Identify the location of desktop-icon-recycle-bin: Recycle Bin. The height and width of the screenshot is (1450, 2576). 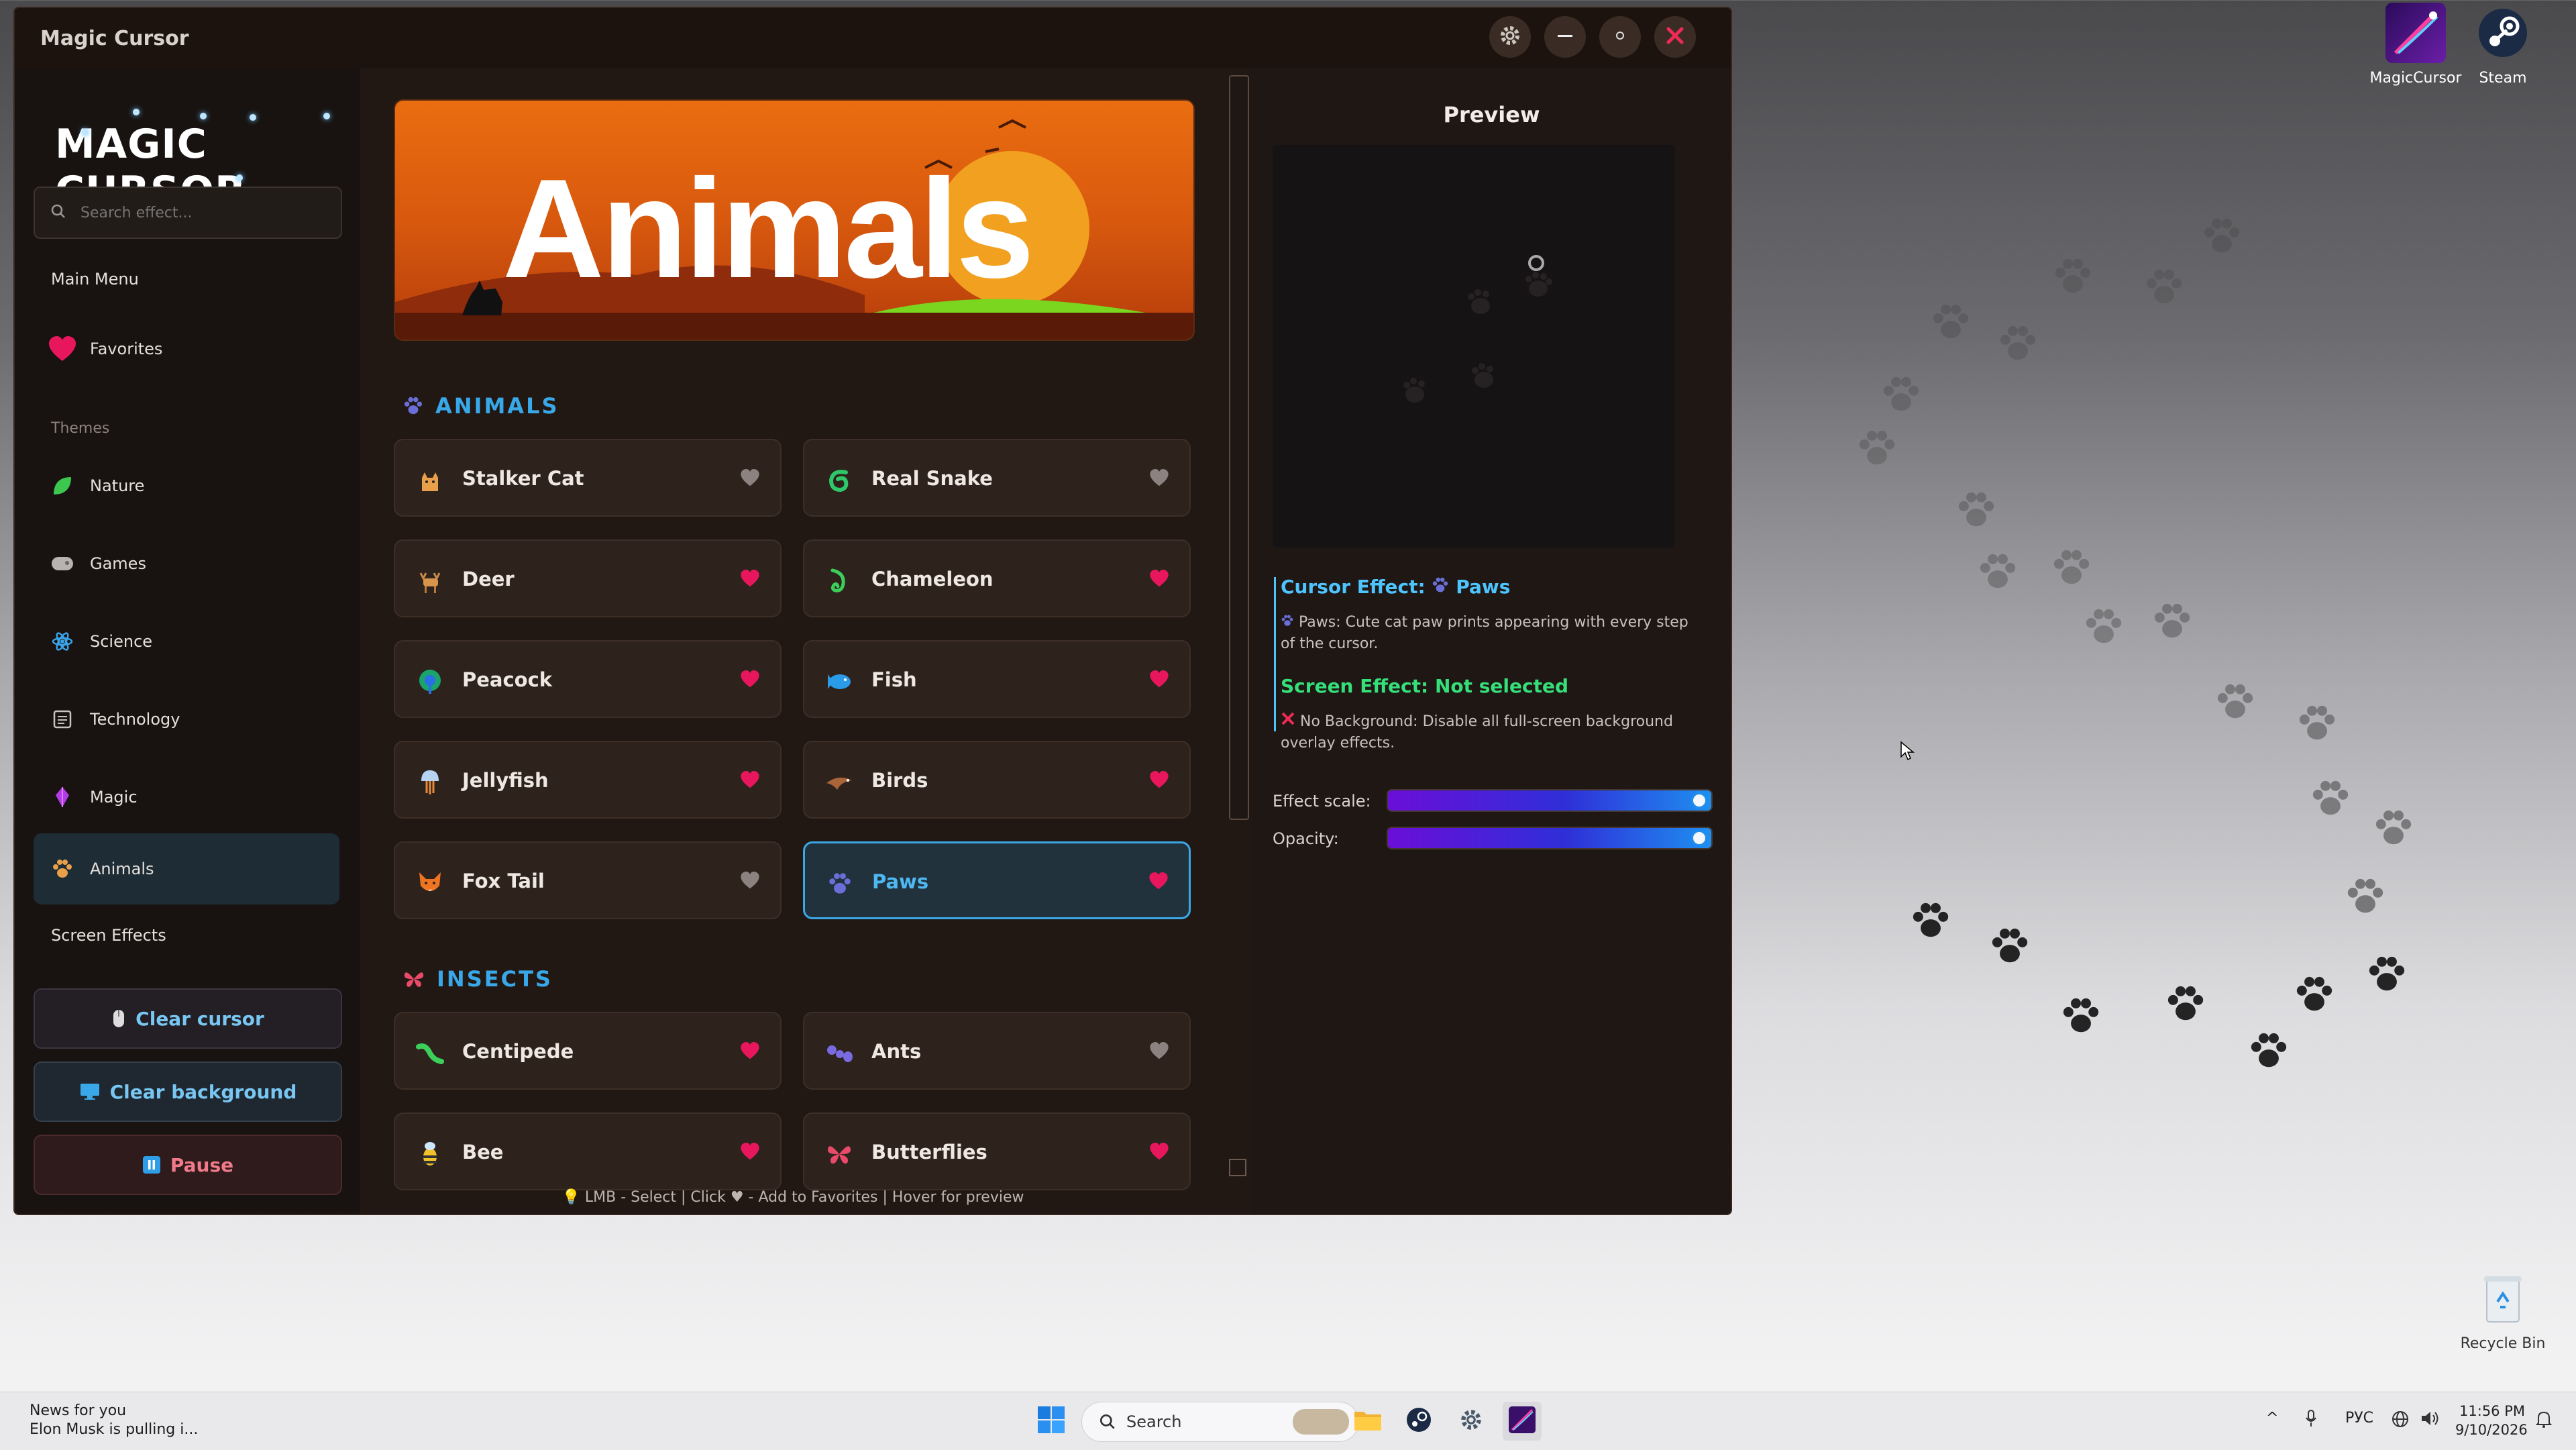
(2503, 1310).